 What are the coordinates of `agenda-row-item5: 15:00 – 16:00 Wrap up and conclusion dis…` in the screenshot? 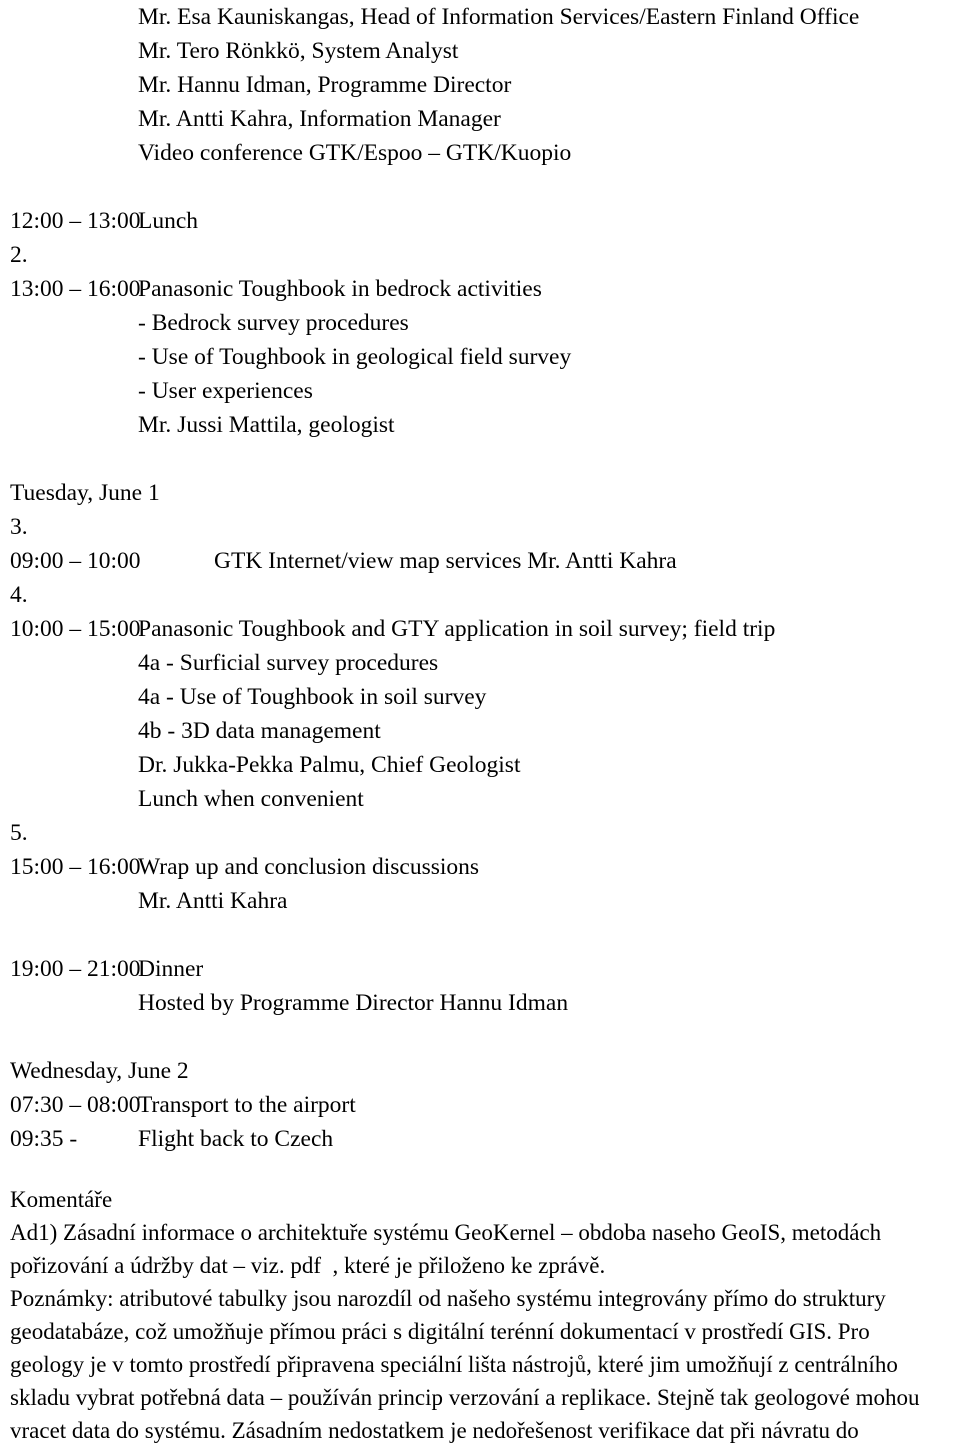 It's located at (480, 867).